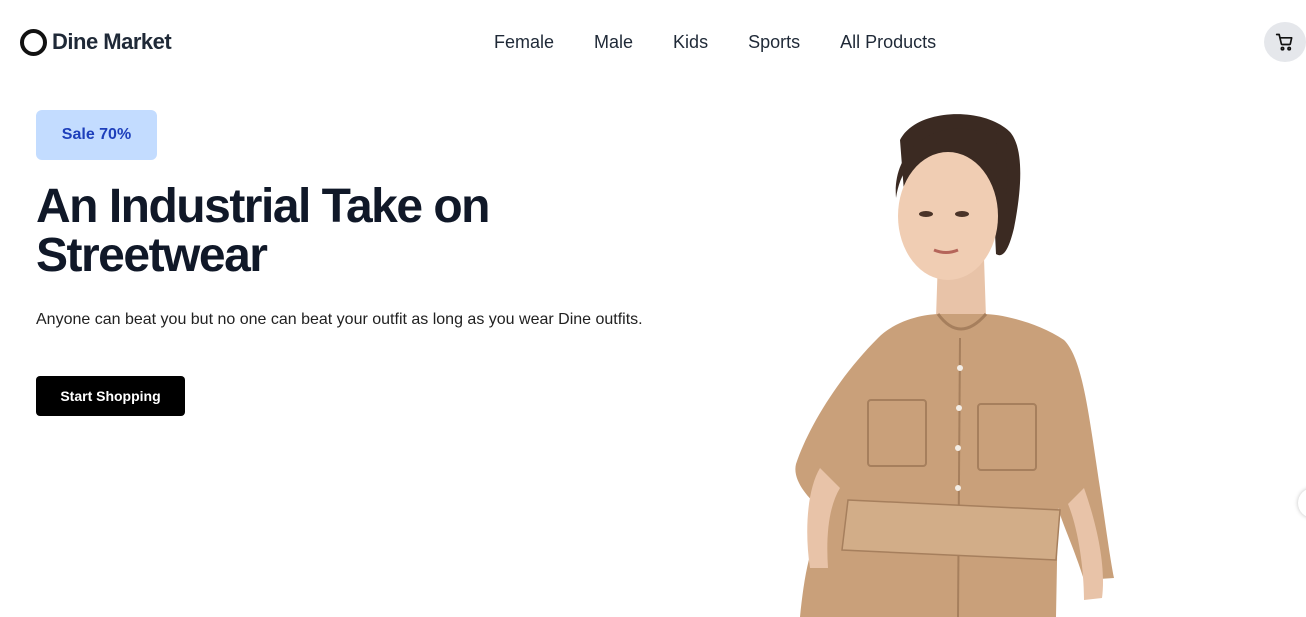 This screenshot has width=1306, height=617. I want to click on face-shape, so click(948, 216).